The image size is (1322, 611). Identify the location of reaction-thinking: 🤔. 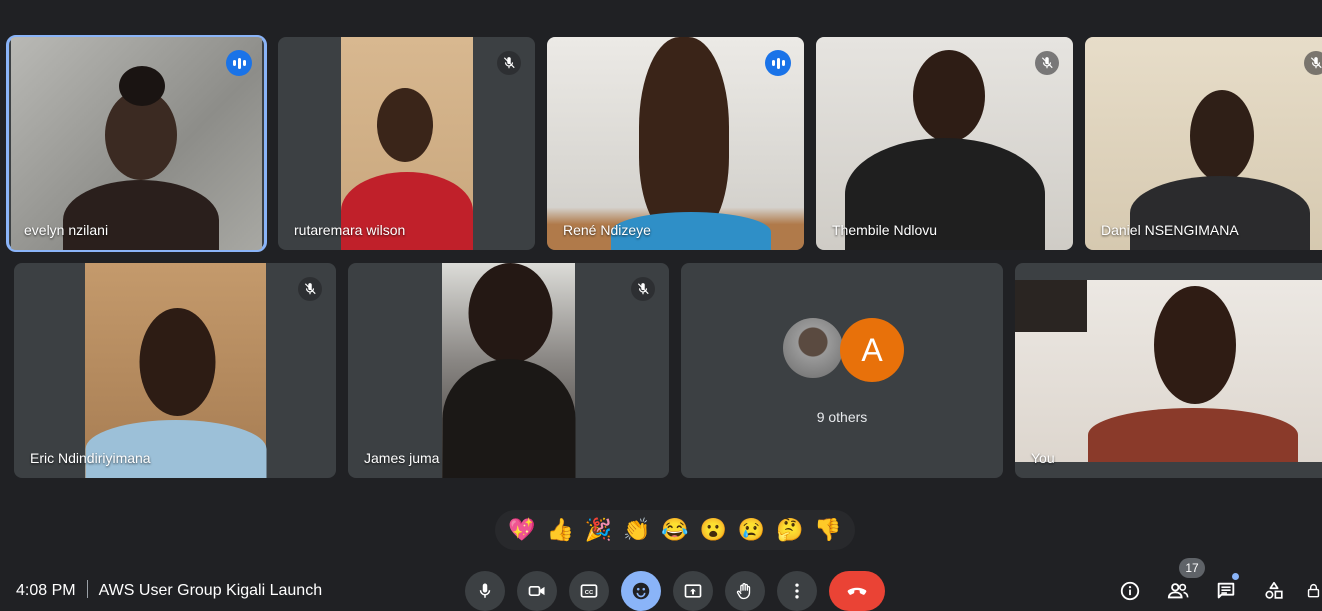
(790, 530).